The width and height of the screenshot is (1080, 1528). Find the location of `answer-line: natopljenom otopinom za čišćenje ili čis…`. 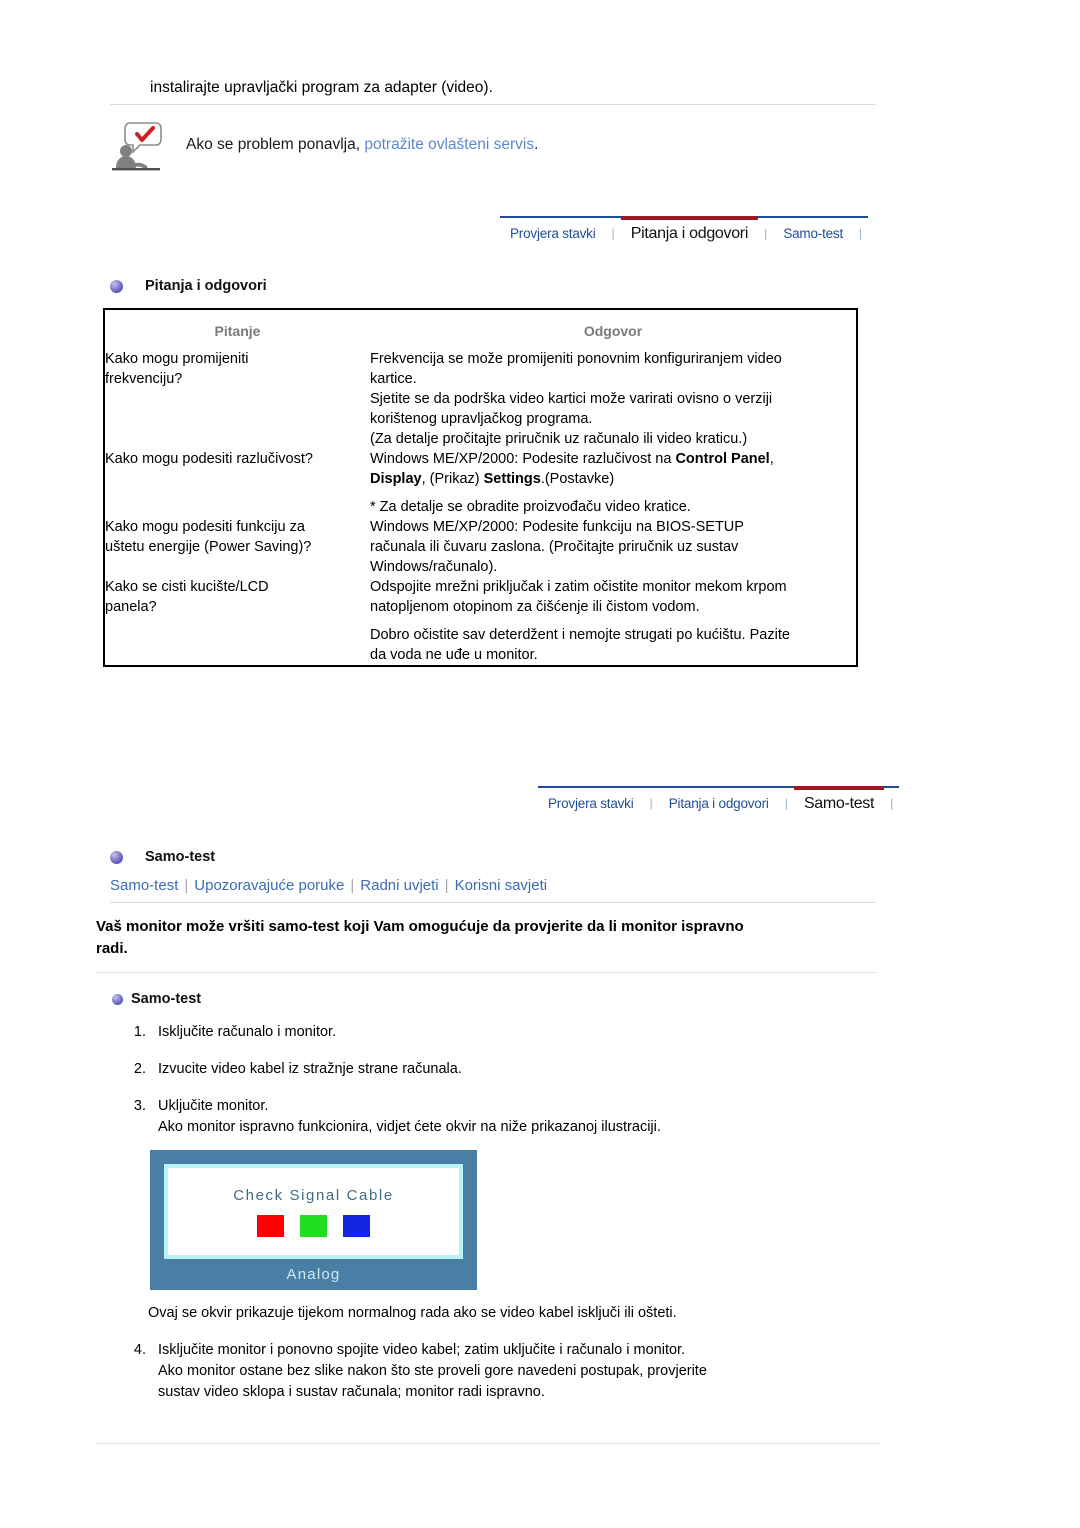

answer-line: natopljenom otopinom za čišćenje ili čis… is located at coordinates (535, 607).